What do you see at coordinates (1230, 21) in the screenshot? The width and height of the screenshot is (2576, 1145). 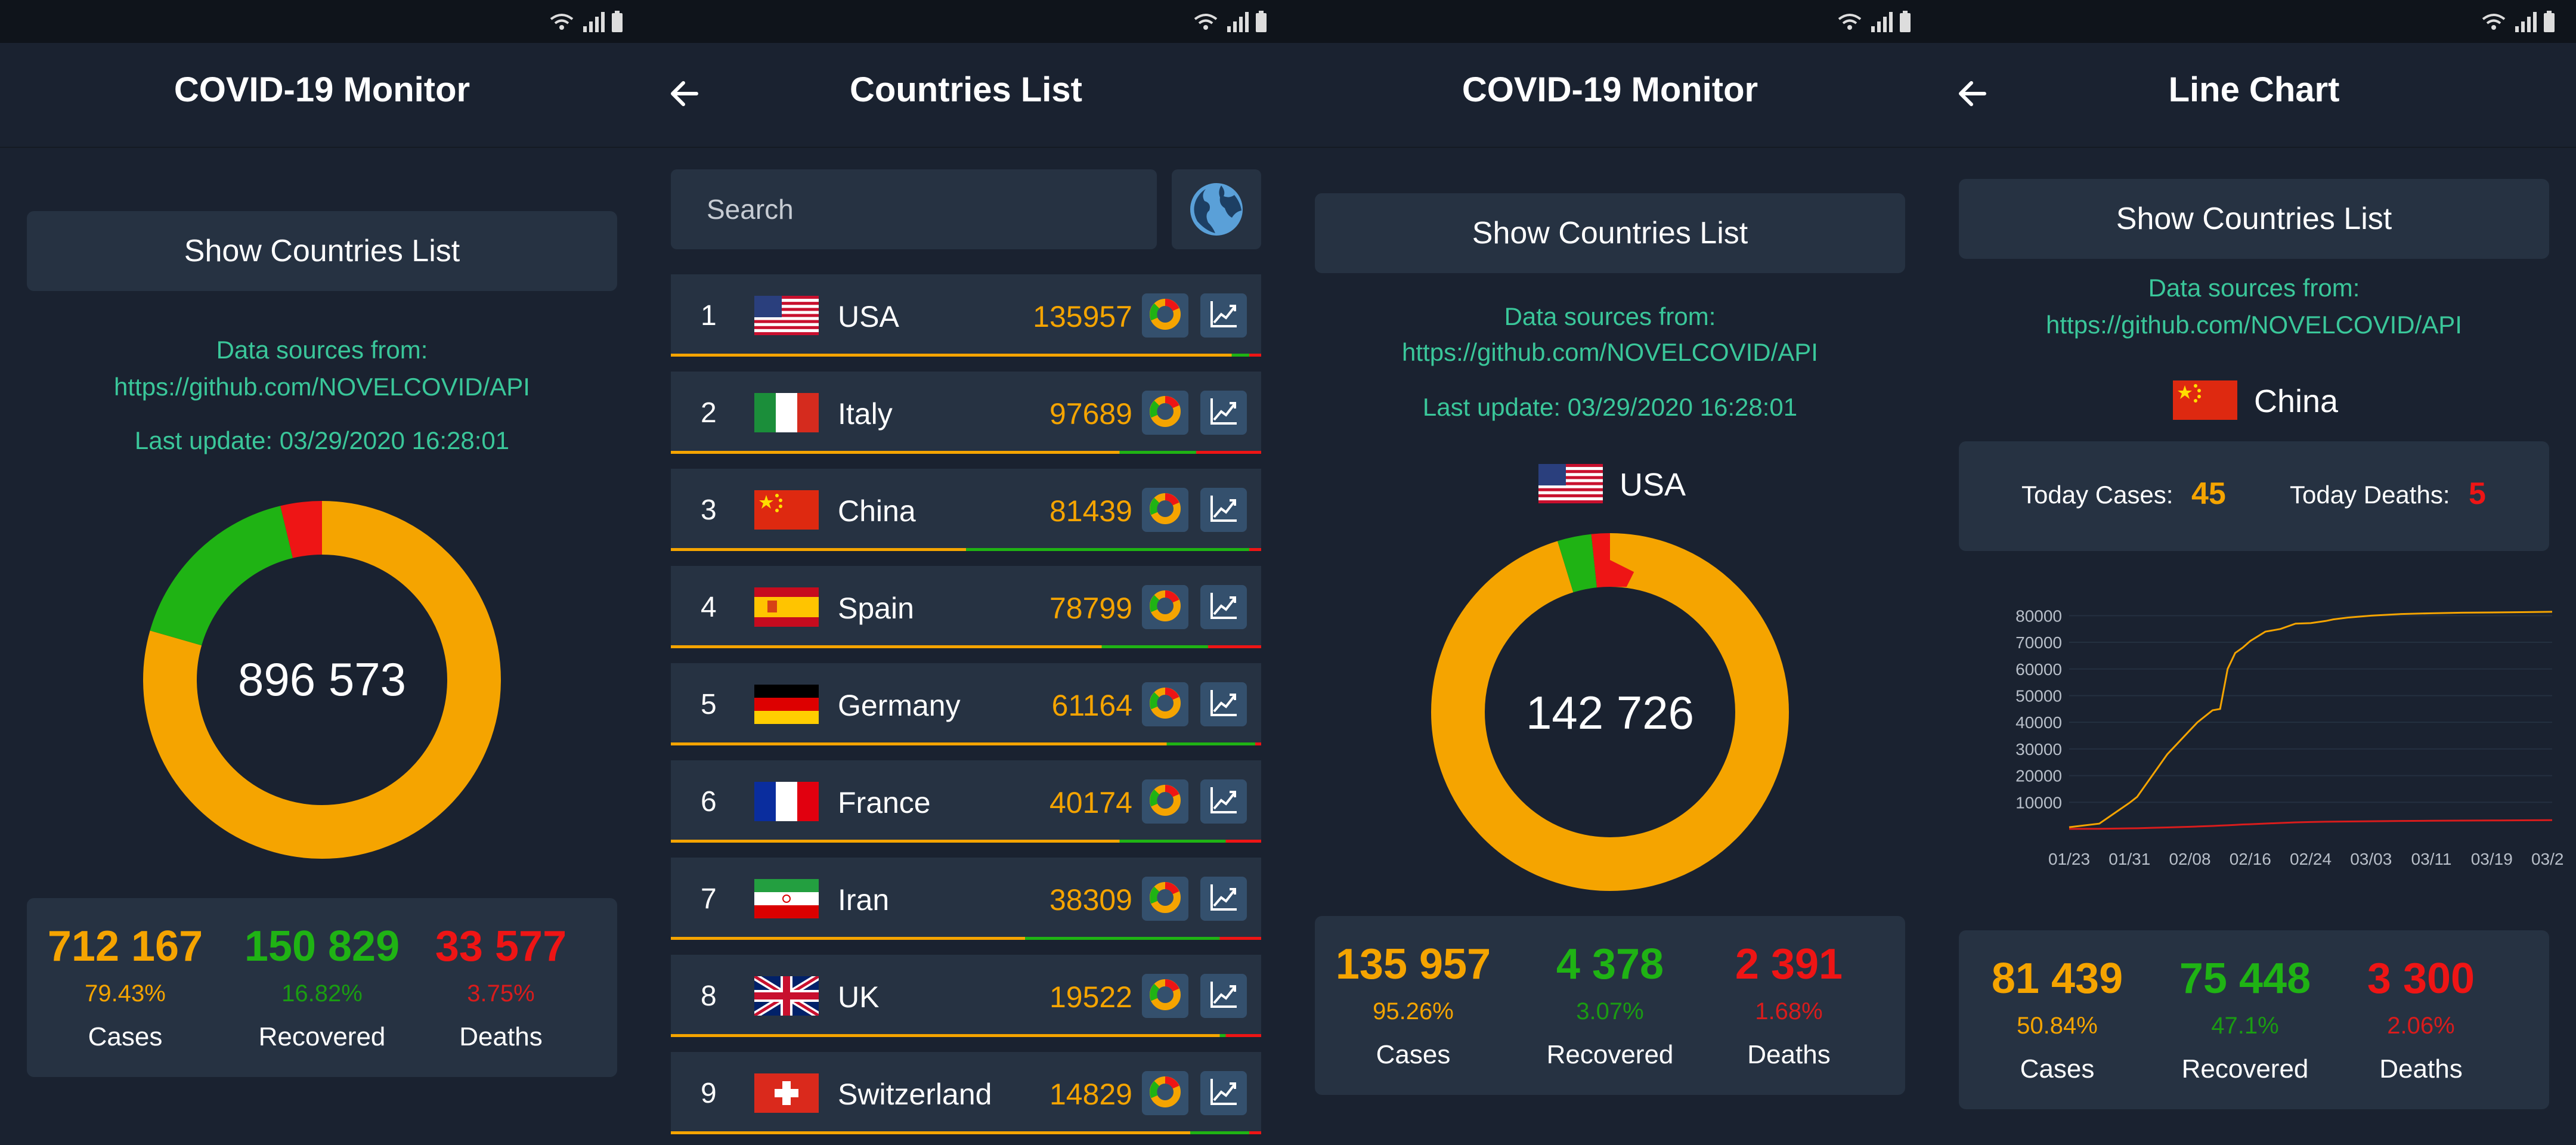 I see `status-icons` at bounding box center [1230, 21].